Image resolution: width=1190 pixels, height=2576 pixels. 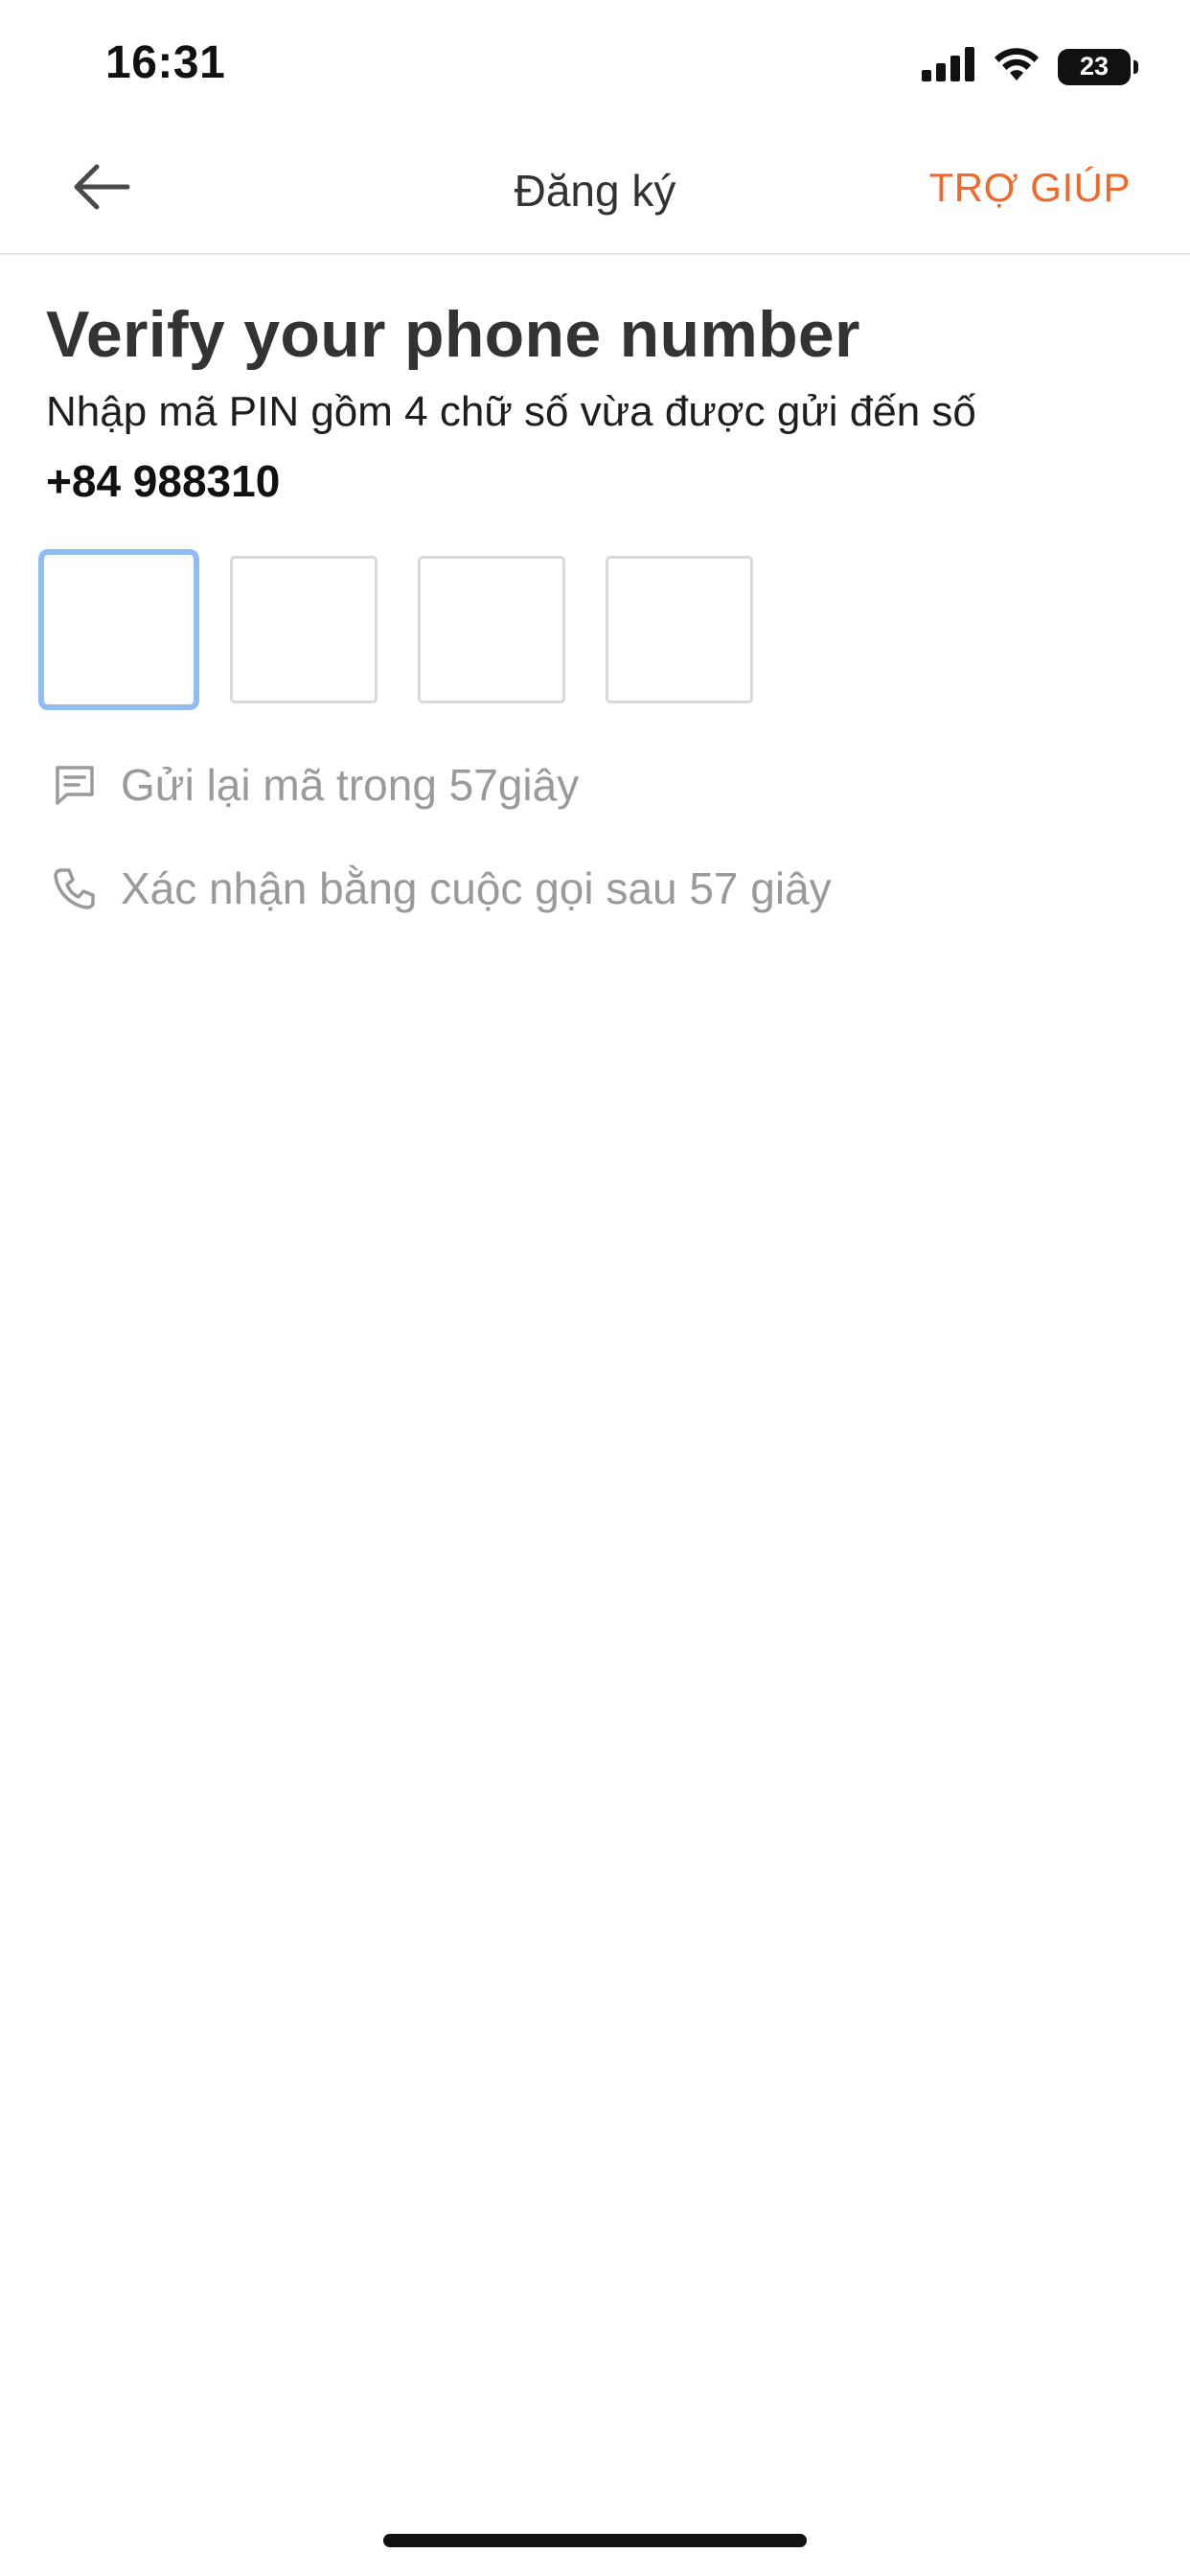 What do you see at coordinates (595, 2540) in the screenshot?
I see `home-indicator` at bounding box center [595, 2540].